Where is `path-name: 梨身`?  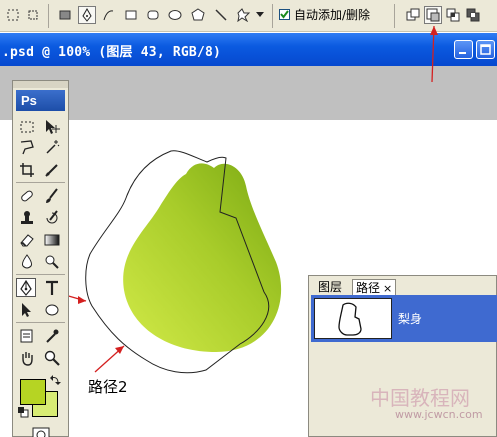
path-name: 梨身 is located at coordinates (410, 319).